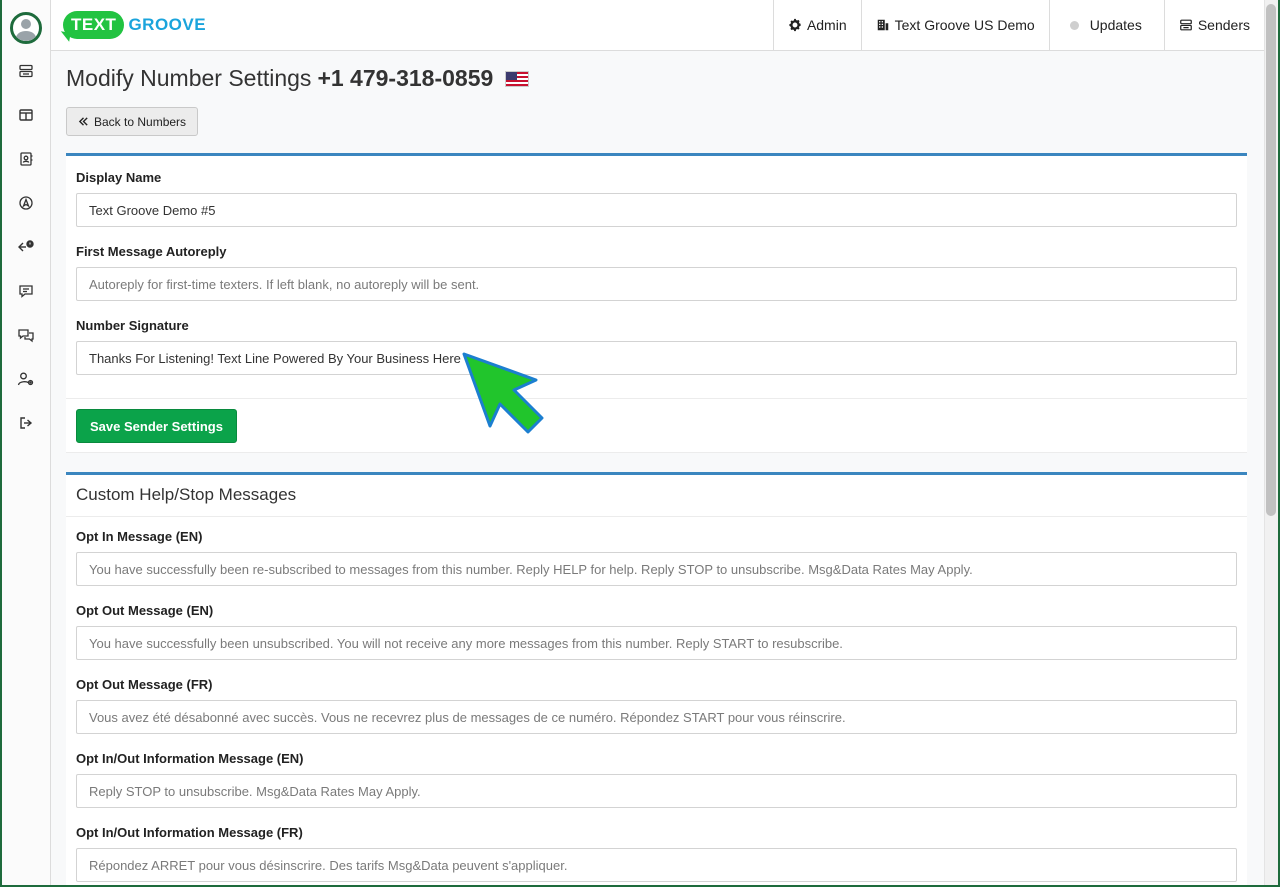 The height and width of the screenshot is (887, 1280). I want to click on layout-icon, so click(26, 115).